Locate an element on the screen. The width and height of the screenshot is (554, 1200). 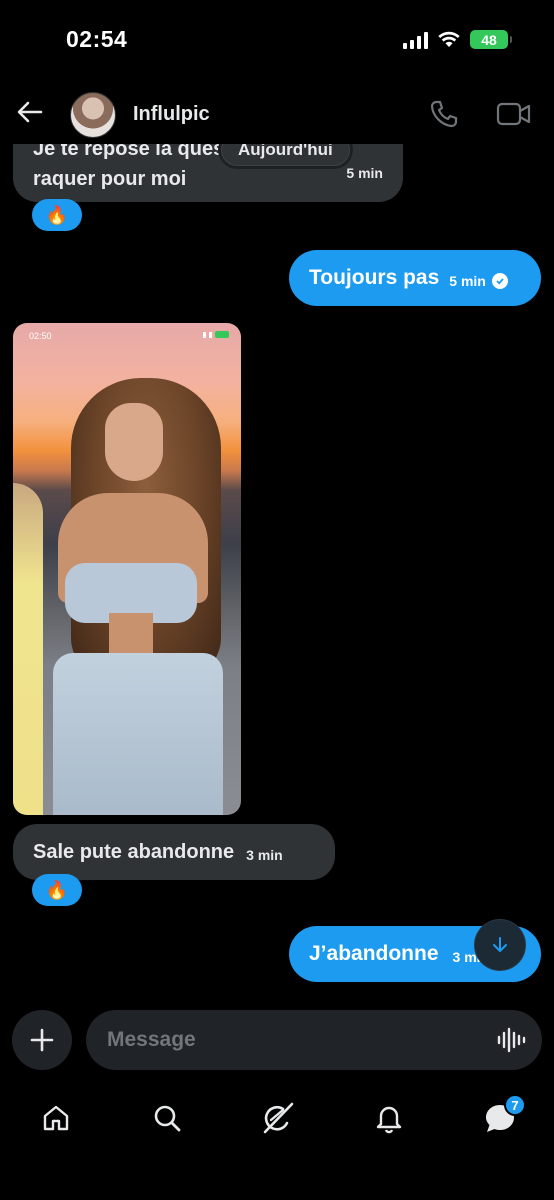
messages-badge: 7 is located at coordinates (515, 1105).